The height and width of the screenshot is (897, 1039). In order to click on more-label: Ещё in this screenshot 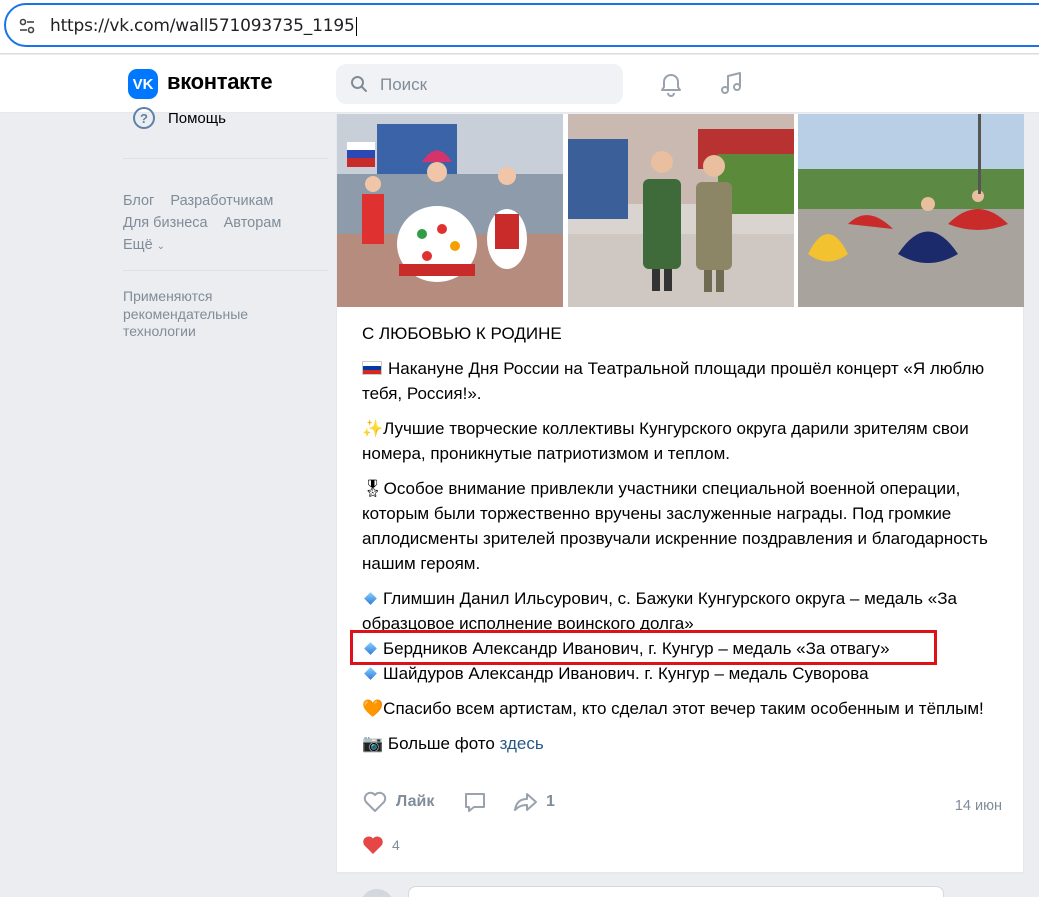, I will do `click(138, 245)`.